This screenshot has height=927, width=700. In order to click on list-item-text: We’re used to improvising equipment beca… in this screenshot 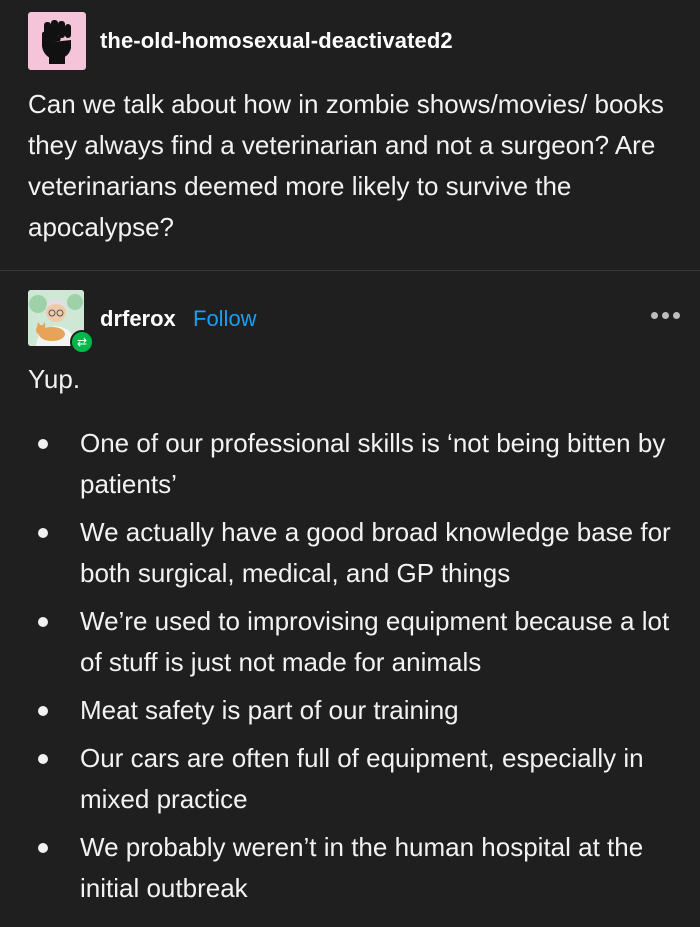, I will do `click(375, 641)`.